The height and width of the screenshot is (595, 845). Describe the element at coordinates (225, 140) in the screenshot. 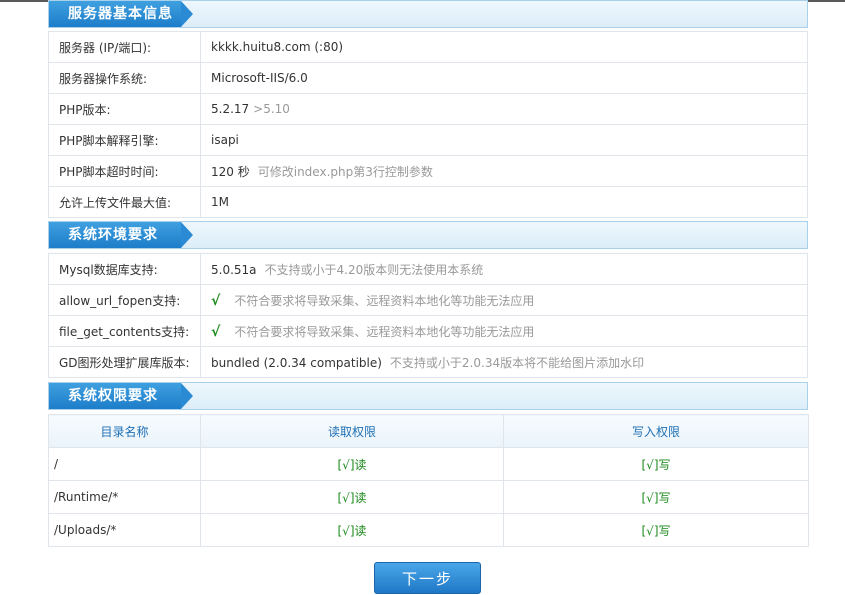

I see `value-text: isapi` at that location.